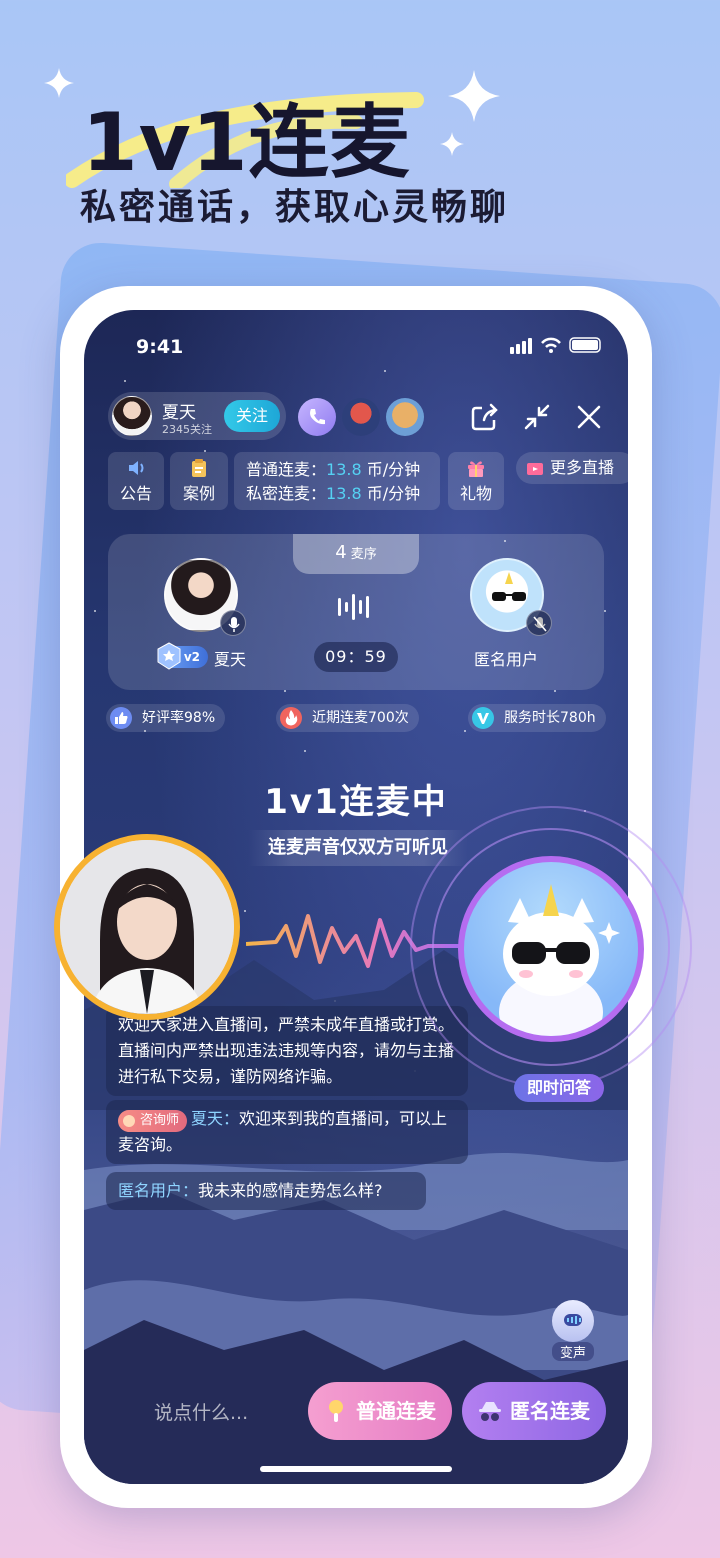 Image resolution: width=720 pixels, height=1558 pixels. What do you see at coordinates (317, 417) in the screenshot?
I see `phone-icon` at bounding box center [317, 417].